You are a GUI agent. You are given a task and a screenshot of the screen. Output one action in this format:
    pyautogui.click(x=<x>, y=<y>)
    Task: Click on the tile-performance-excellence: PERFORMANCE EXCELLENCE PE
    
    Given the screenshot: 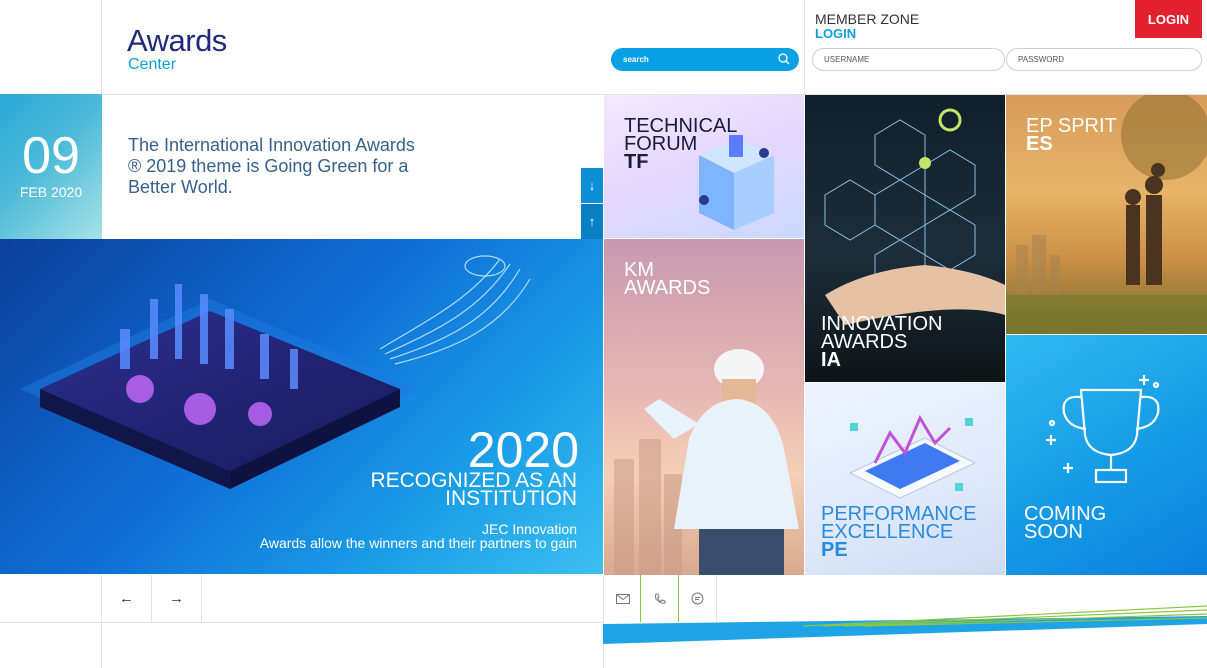 What is the action you would take?
    pyautogui.click(x=905, y=479)
    